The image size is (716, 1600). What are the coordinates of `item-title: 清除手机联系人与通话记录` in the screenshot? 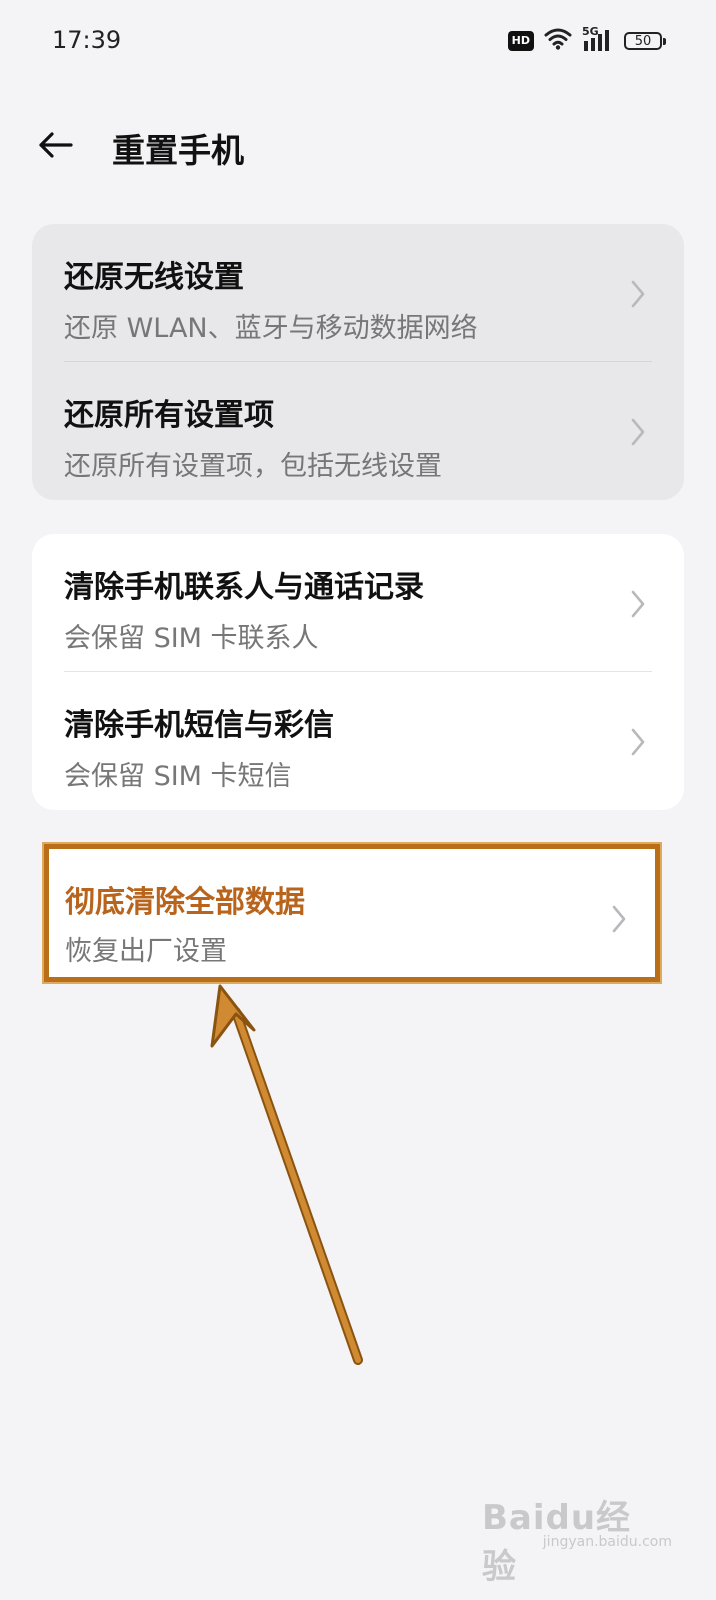 It's located at (244, 587).